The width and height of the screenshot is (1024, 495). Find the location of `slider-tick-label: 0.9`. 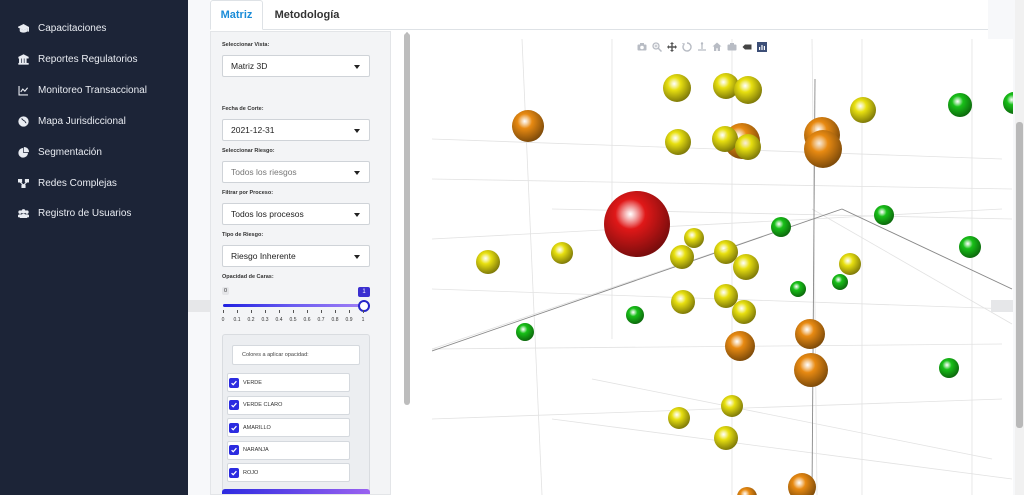

slider-tick-label: 0.9 is located at coordinates (349, 320).